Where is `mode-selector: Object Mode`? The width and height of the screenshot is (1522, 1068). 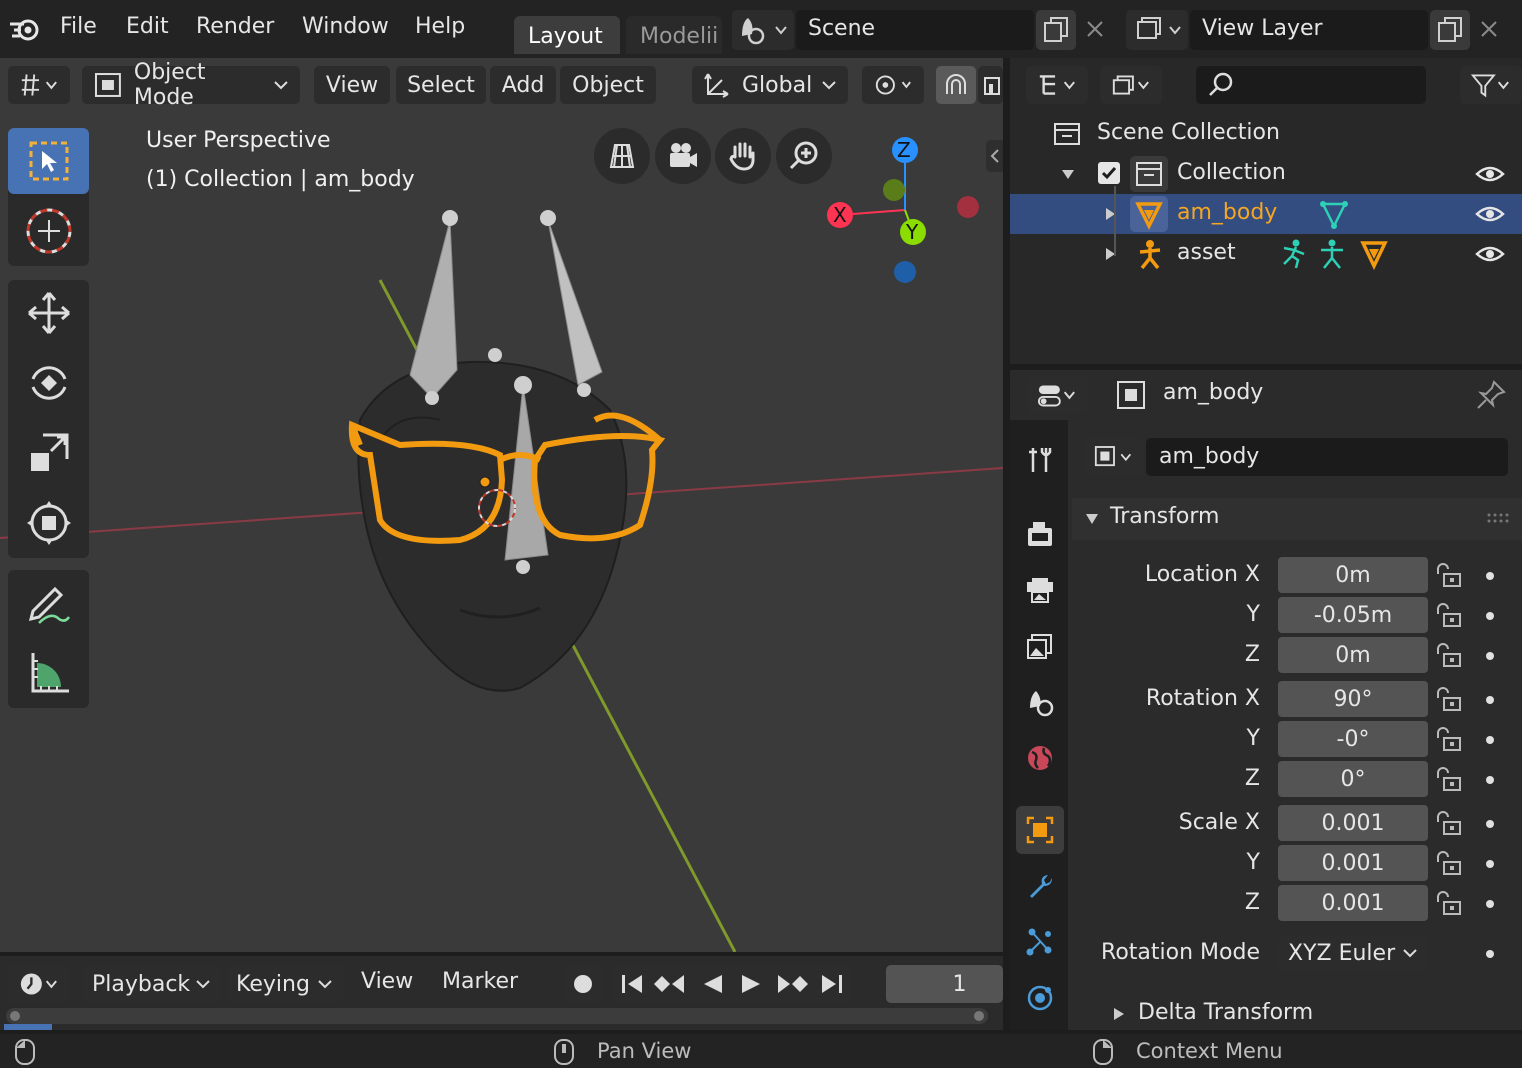 mode-selector: Object Mode is located at coordinates (191, 85).